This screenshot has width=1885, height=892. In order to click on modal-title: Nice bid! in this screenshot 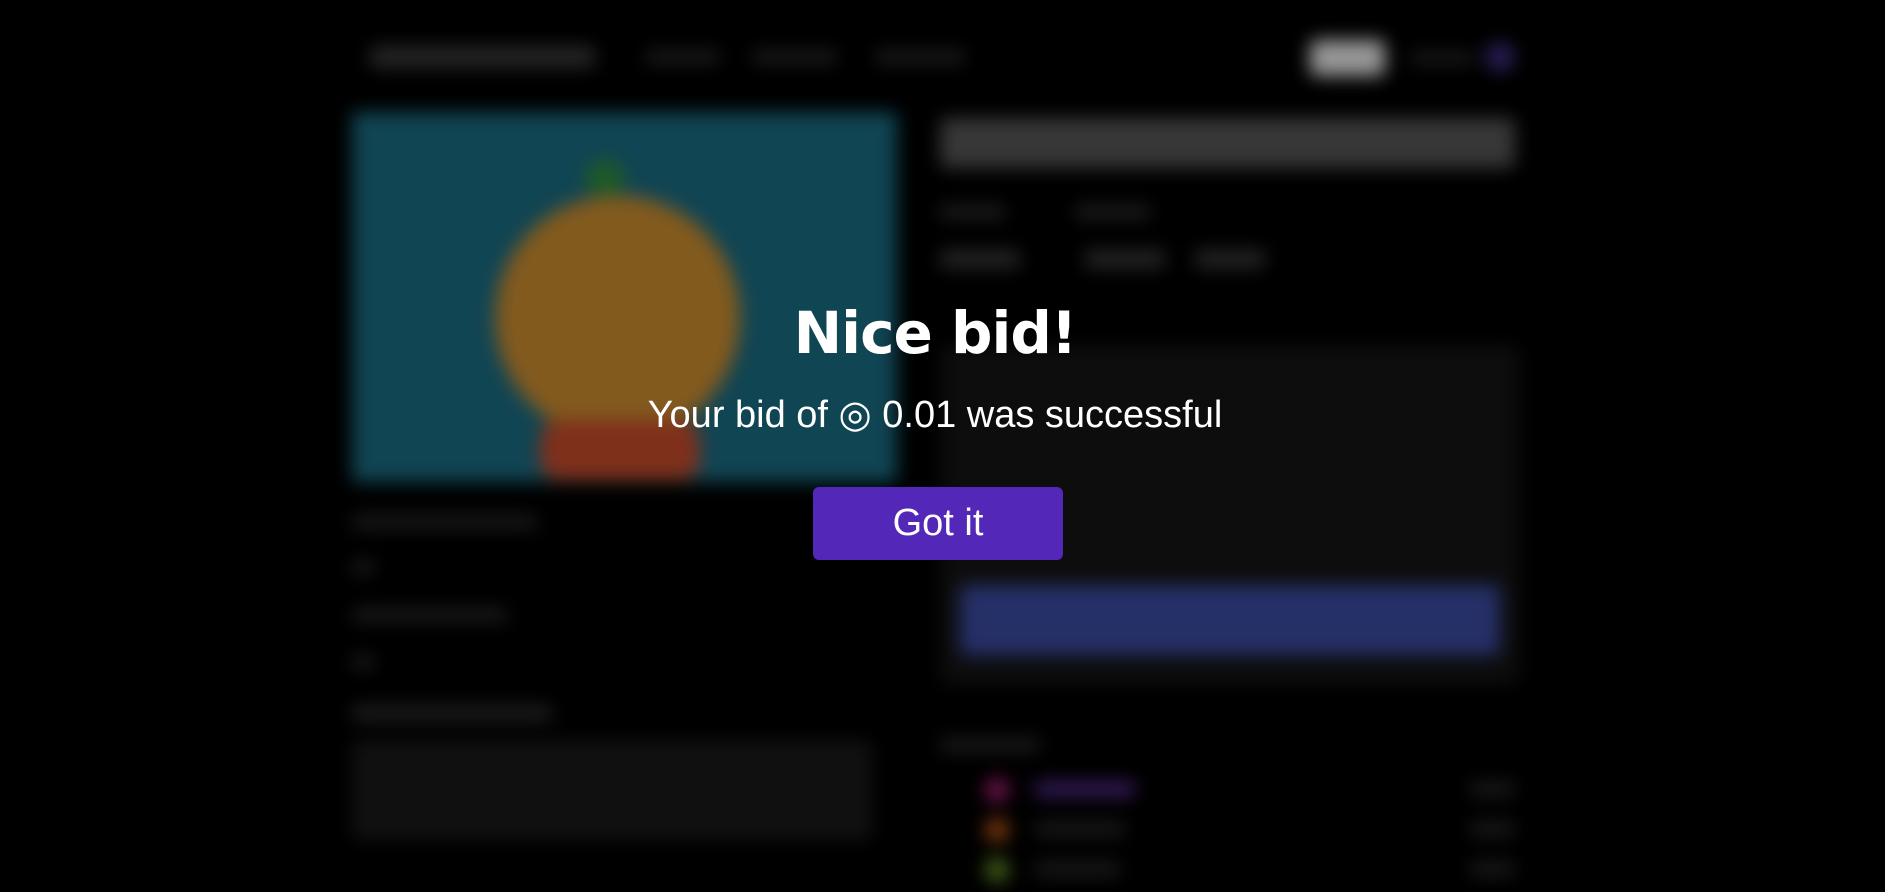, I will do `click(935, 333)`.